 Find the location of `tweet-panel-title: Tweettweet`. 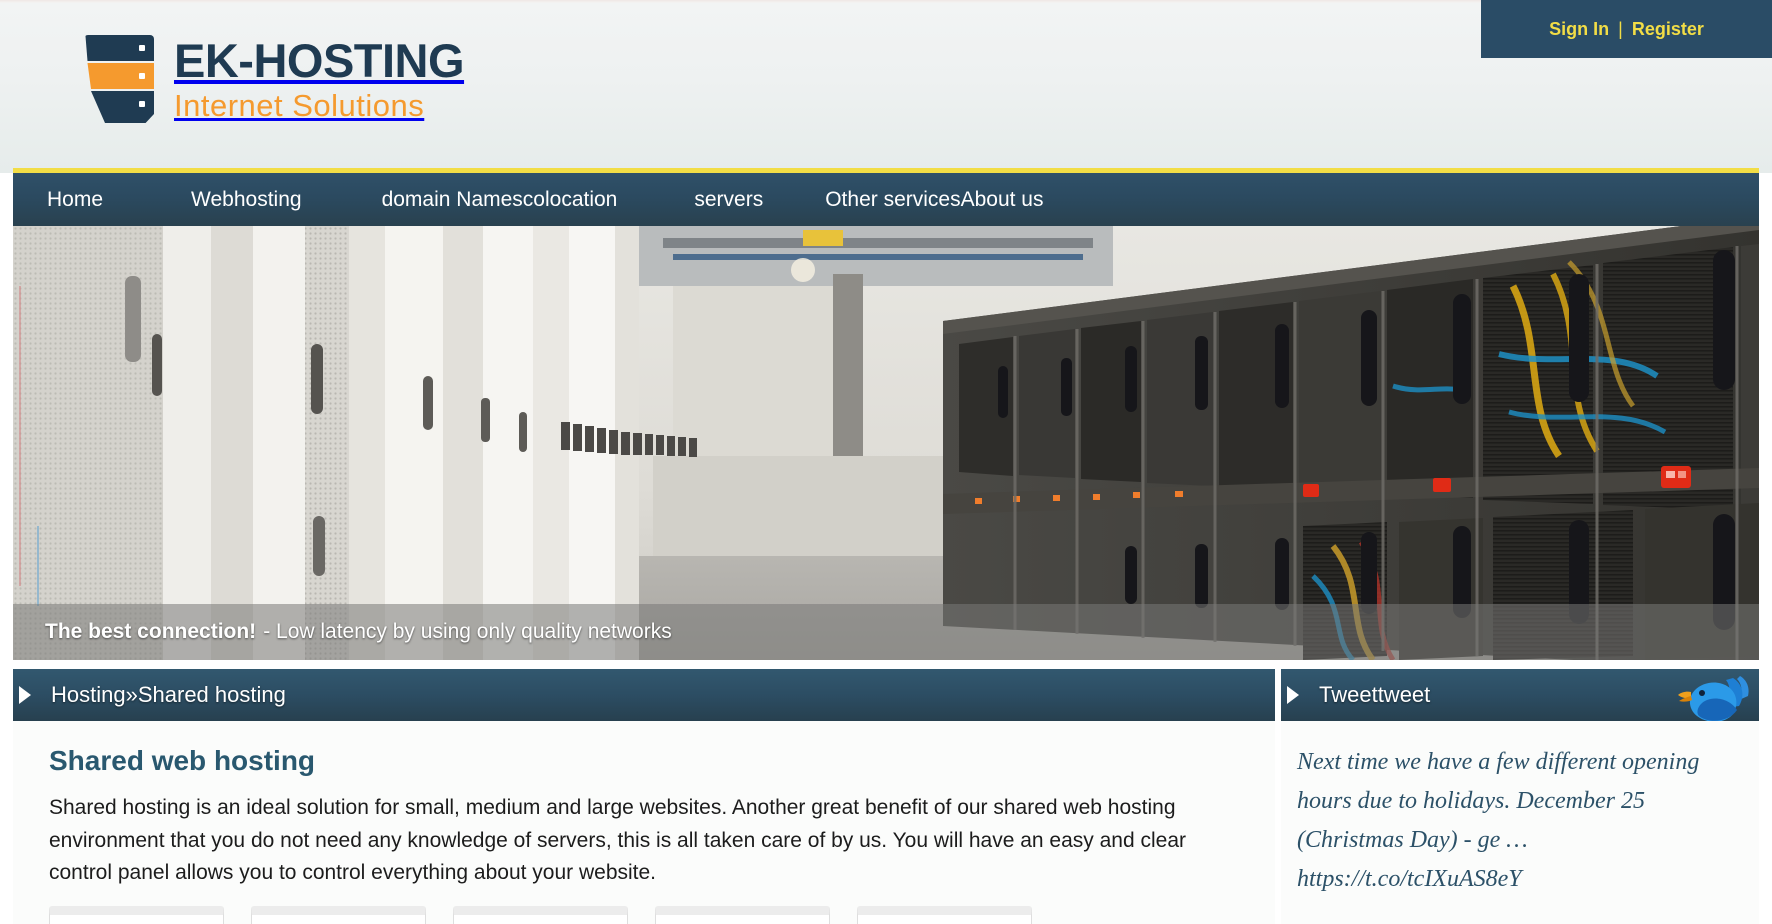

tweet-panel-title: Tweettweet is located at coordinates (1375, 694).